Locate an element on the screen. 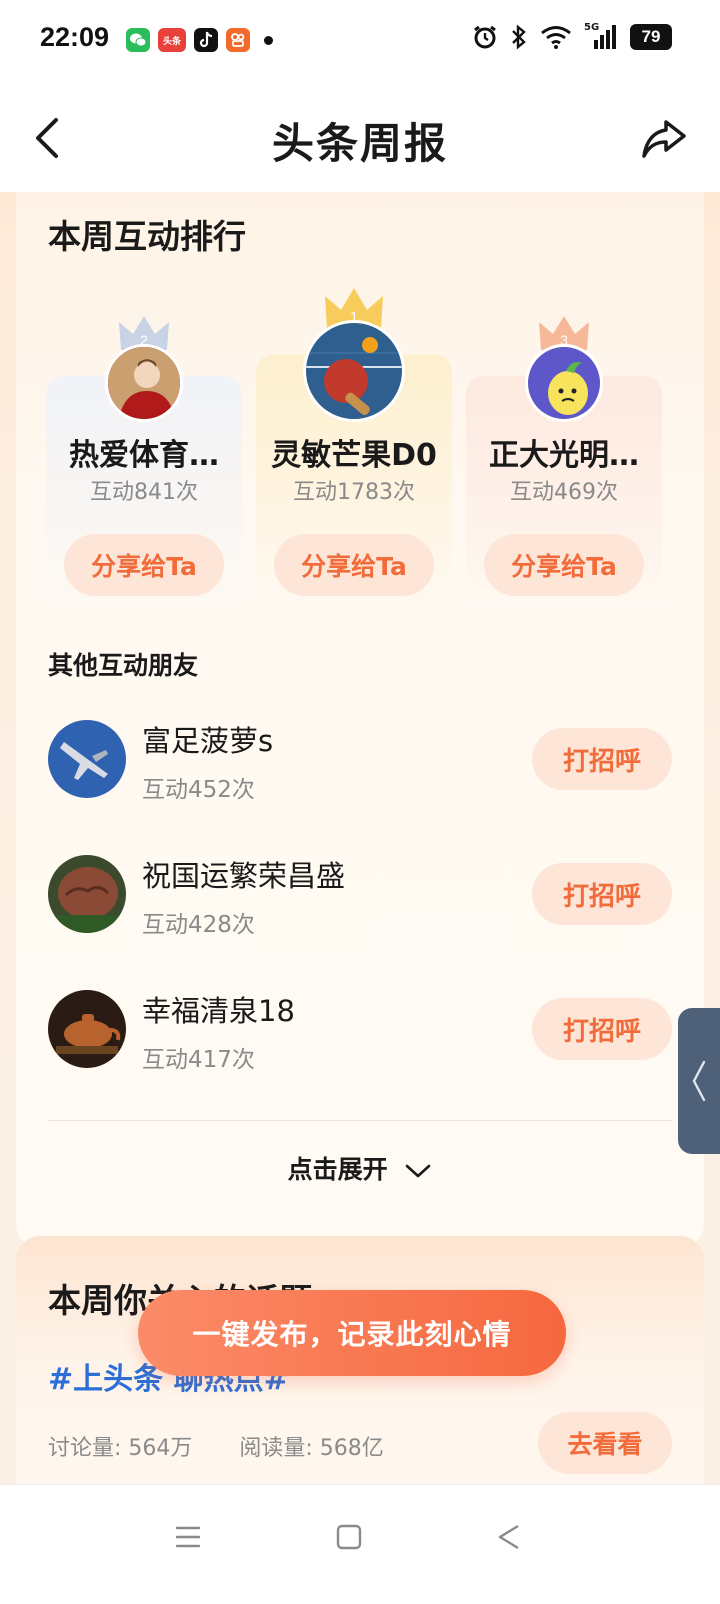 The image size is (720, 1604). friend-count: 互动417次 is located at coordinates (198, 1060).